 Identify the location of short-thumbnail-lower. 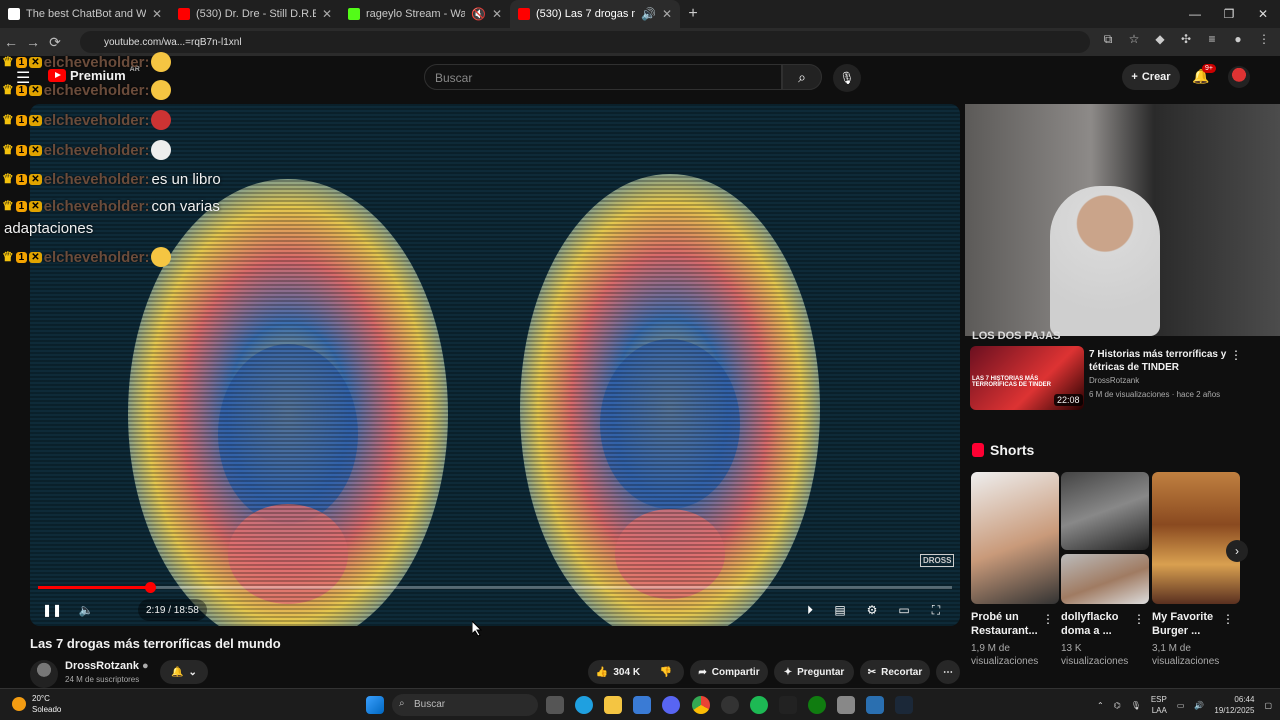
(1105, 579).